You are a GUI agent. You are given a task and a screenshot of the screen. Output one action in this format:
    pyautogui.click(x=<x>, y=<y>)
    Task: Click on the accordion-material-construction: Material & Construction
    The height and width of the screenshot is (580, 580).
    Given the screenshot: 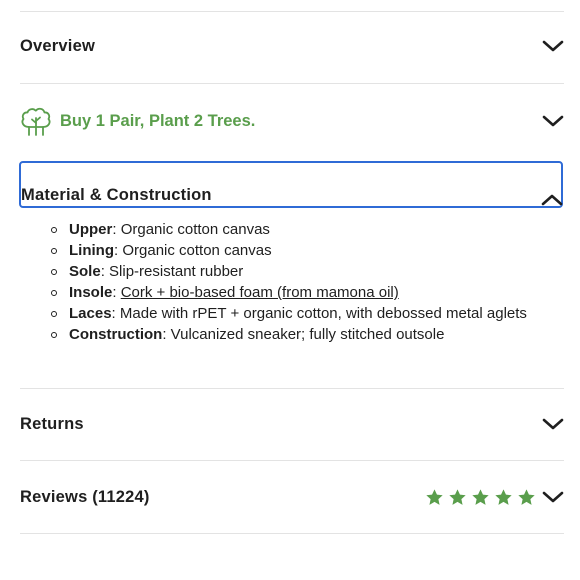 What is the action you would take?
    pyautogui.click(x=291, y=184)
    